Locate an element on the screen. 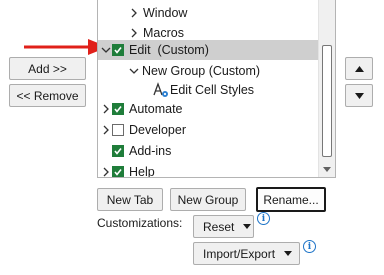 The height and width of the screenshot is (275, 384). tree-item-edit-cell-styles: Edit Cell Styles is located at coordinates (208, 90).